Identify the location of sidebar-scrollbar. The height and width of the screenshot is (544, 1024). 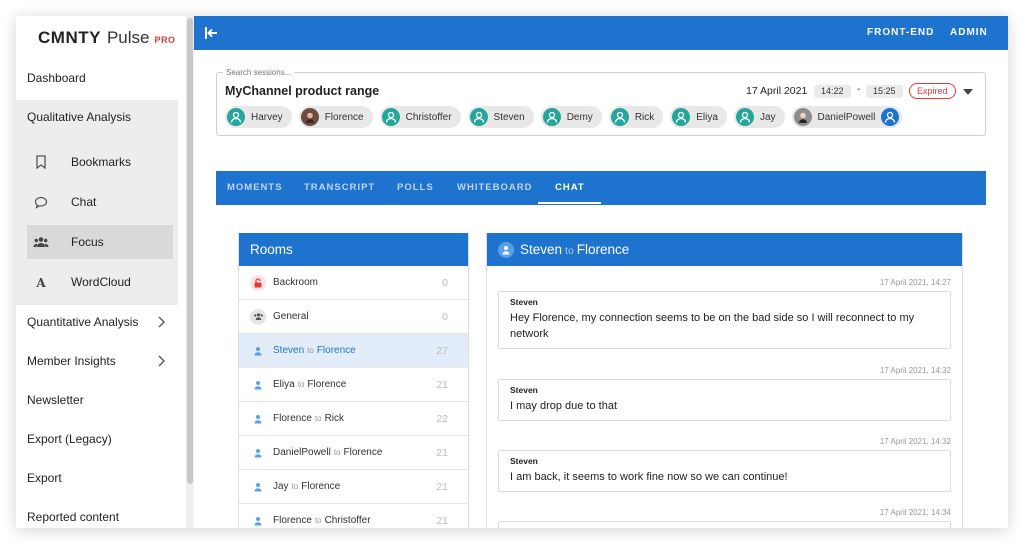
(190, 272).